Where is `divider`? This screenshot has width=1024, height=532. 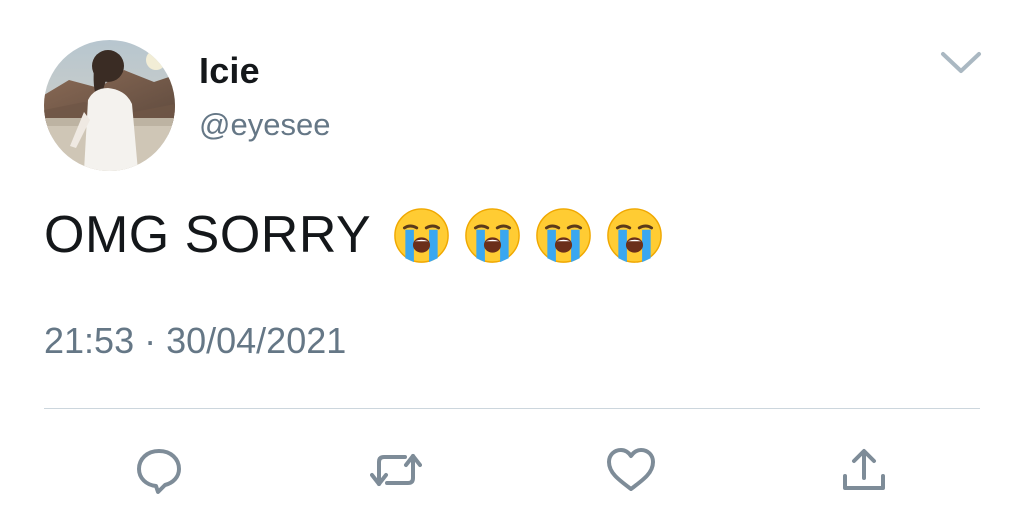
divider is located at coordinates (512, 408).